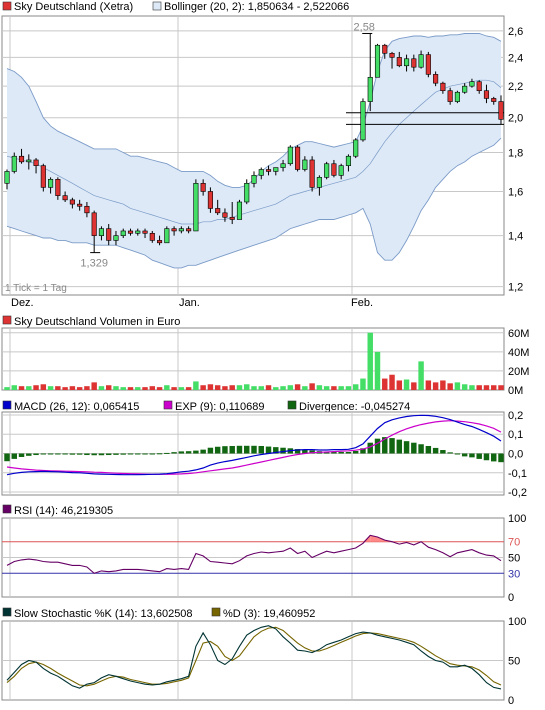 This screenshot has width=545, height=710. What do you see at coordinates (269, 614) in the screenshot?
I see `legend-label-stoch-d: %D (3): 19,460952` at bounding box center [269, 614].